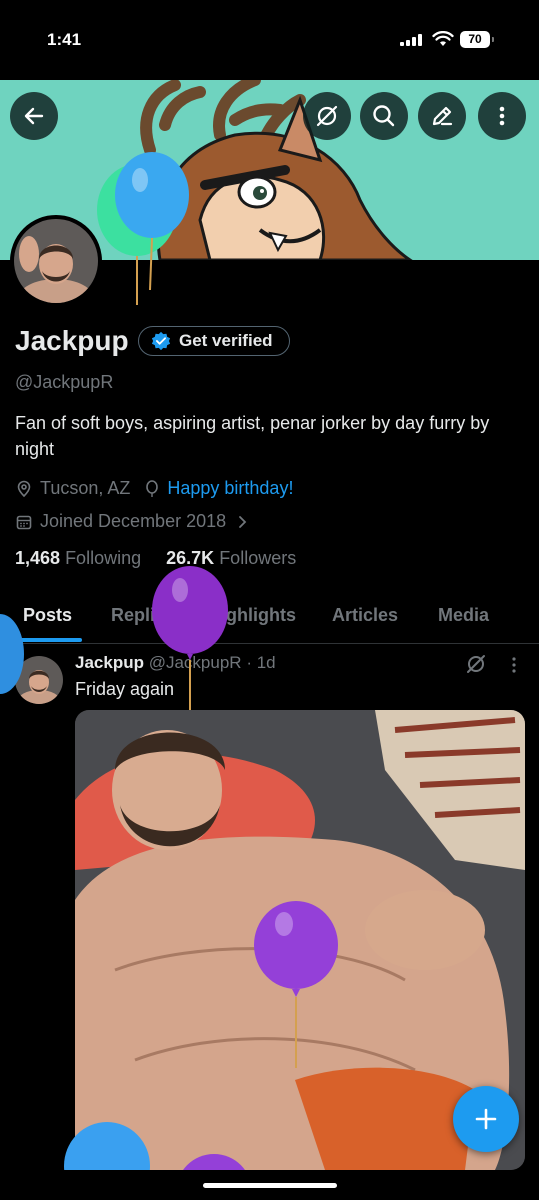 The height and width of the screenshot is (1200, 539). I want to click on verified-badge-icon, so click(161, 341).